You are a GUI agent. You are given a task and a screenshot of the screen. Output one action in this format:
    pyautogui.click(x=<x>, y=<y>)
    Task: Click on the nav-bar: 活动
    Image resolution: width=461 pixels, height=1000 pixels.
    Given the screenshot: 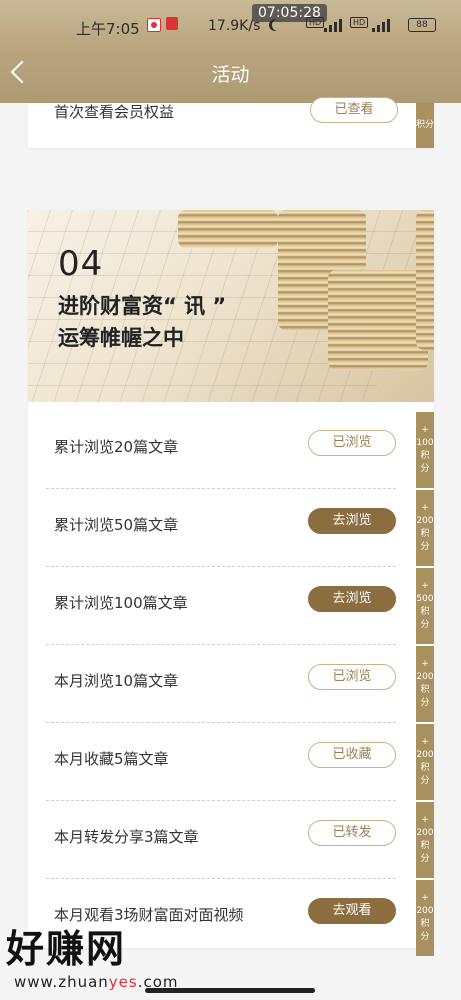 What is the action you would take?
    pyautogui.click(x=230, y=76)
    